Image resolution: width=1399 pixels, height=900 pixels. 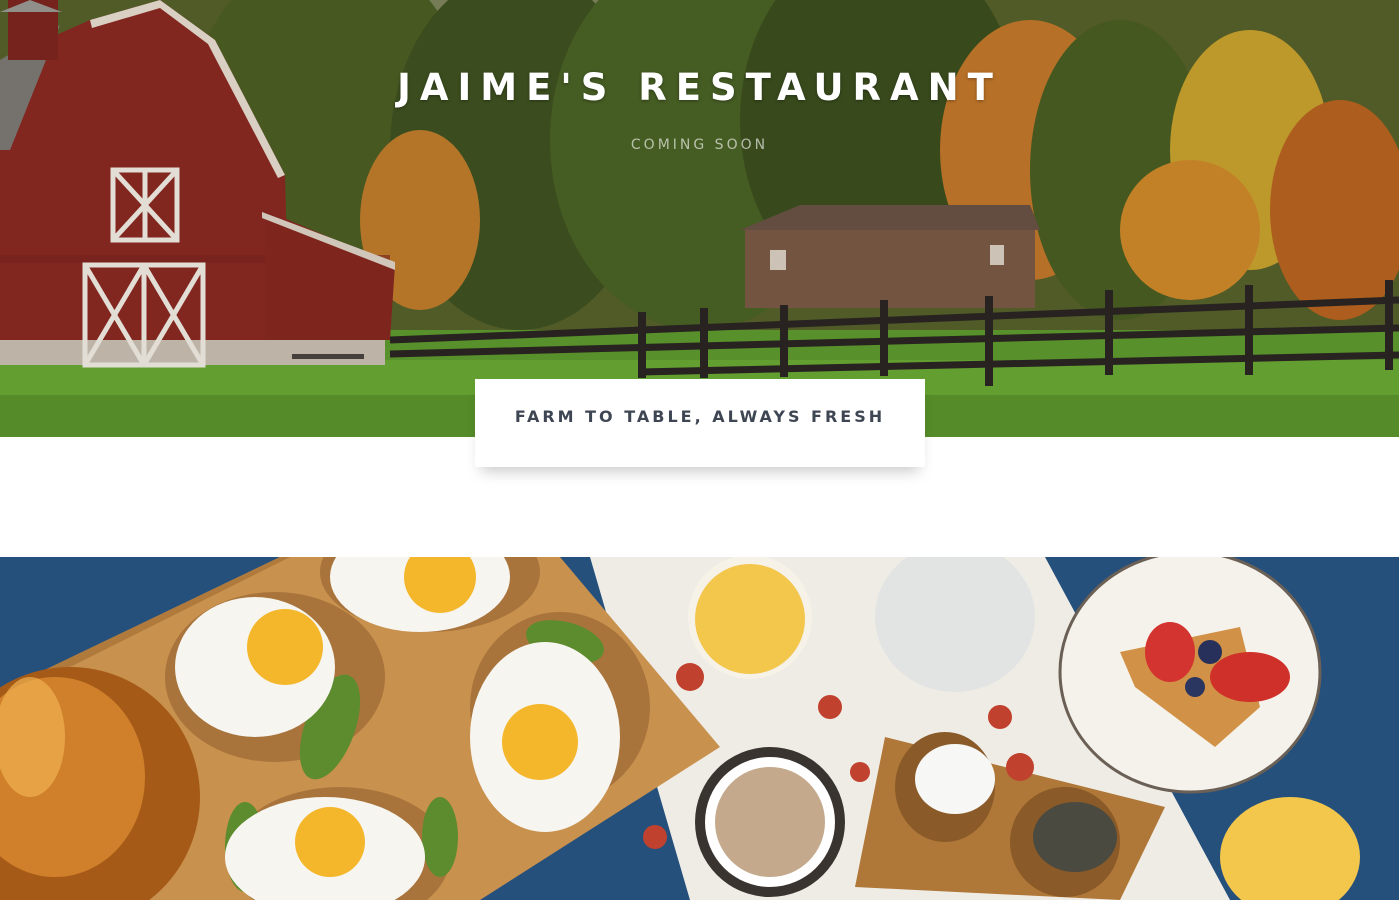 I want to click on promo-banner: FARM TO TABLE, ALWAYS FRESH, so click(x=700, y=423).